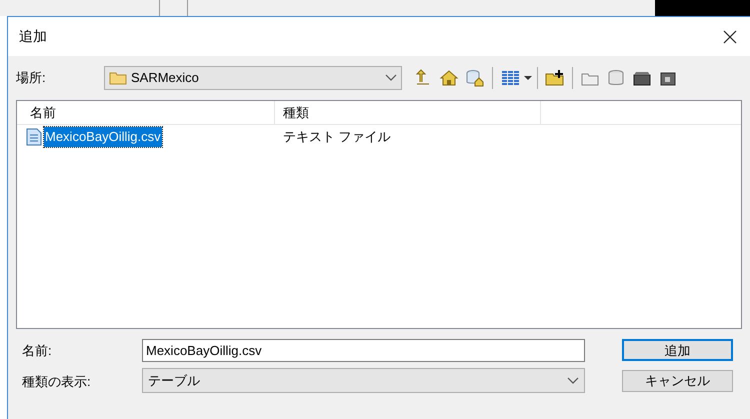 Image resolution: width=750 pixels, height=419 pixels. I want to click on name-label: 名前:, so click(37, 351).